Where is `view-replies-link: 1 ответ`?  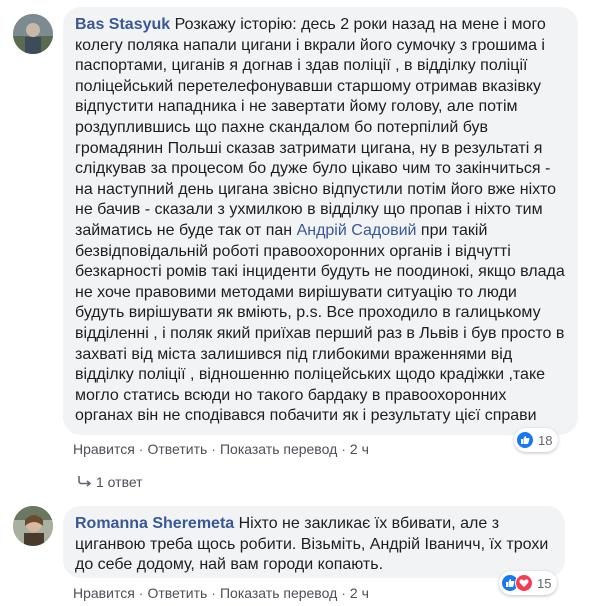
view-replies-link: 1 ответ is located at coordinates (110, 482).